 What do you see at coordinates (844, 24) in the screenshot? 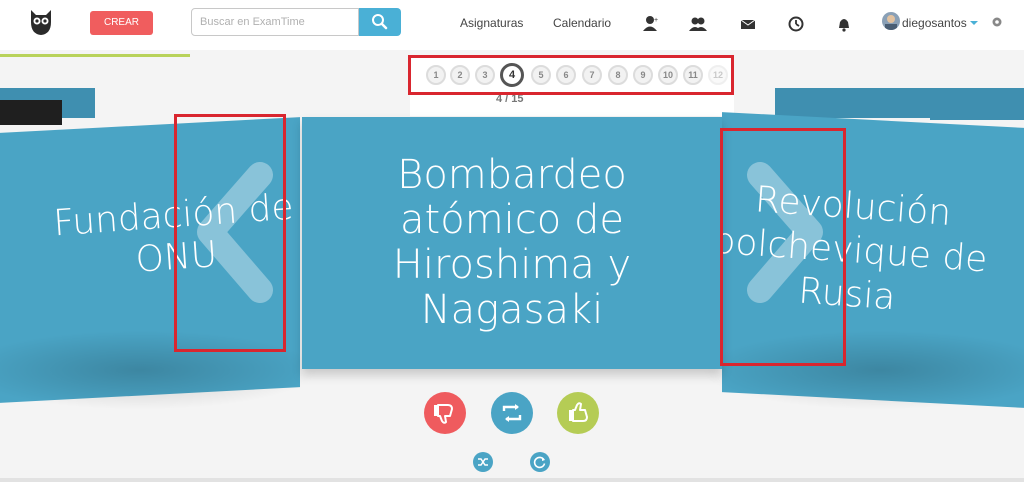
I see `bell-icon` at bounding box center [844, 24].